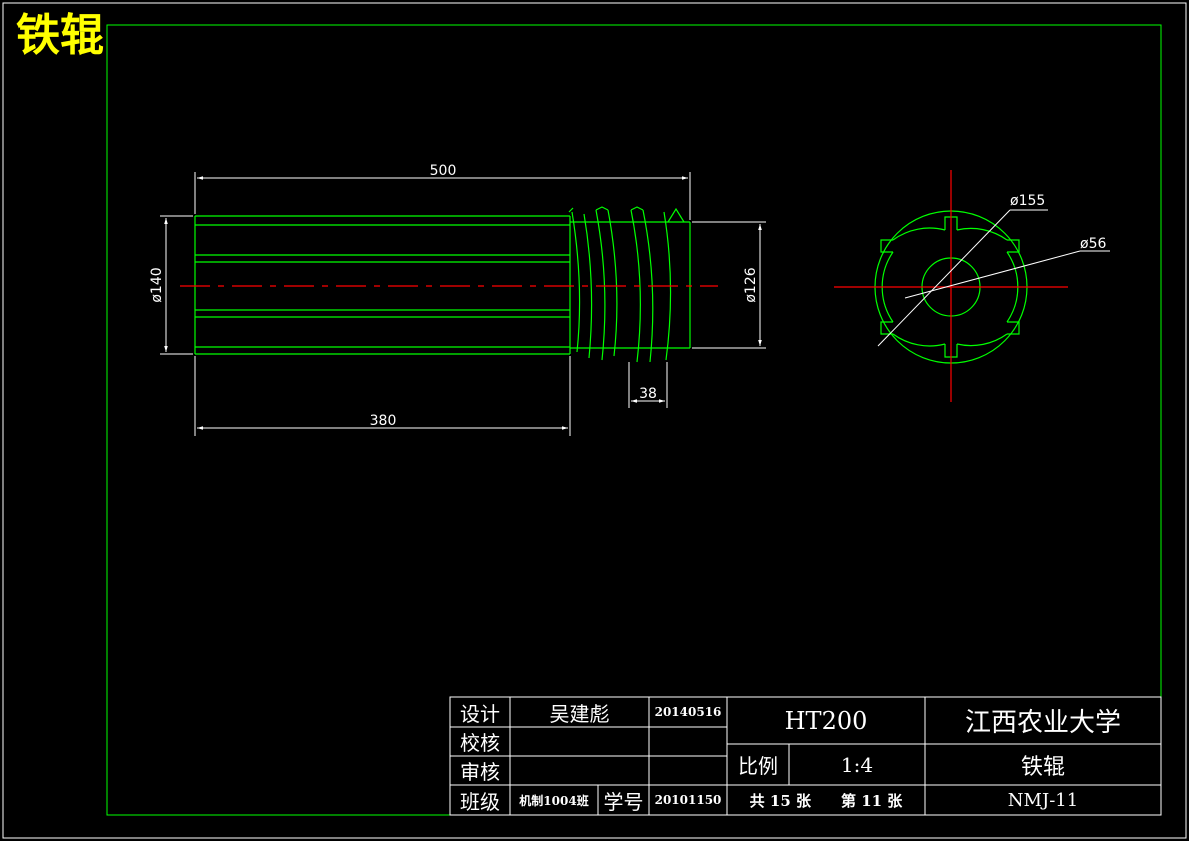  I want to click on part-name: 铁辊, so click(1042, 767).